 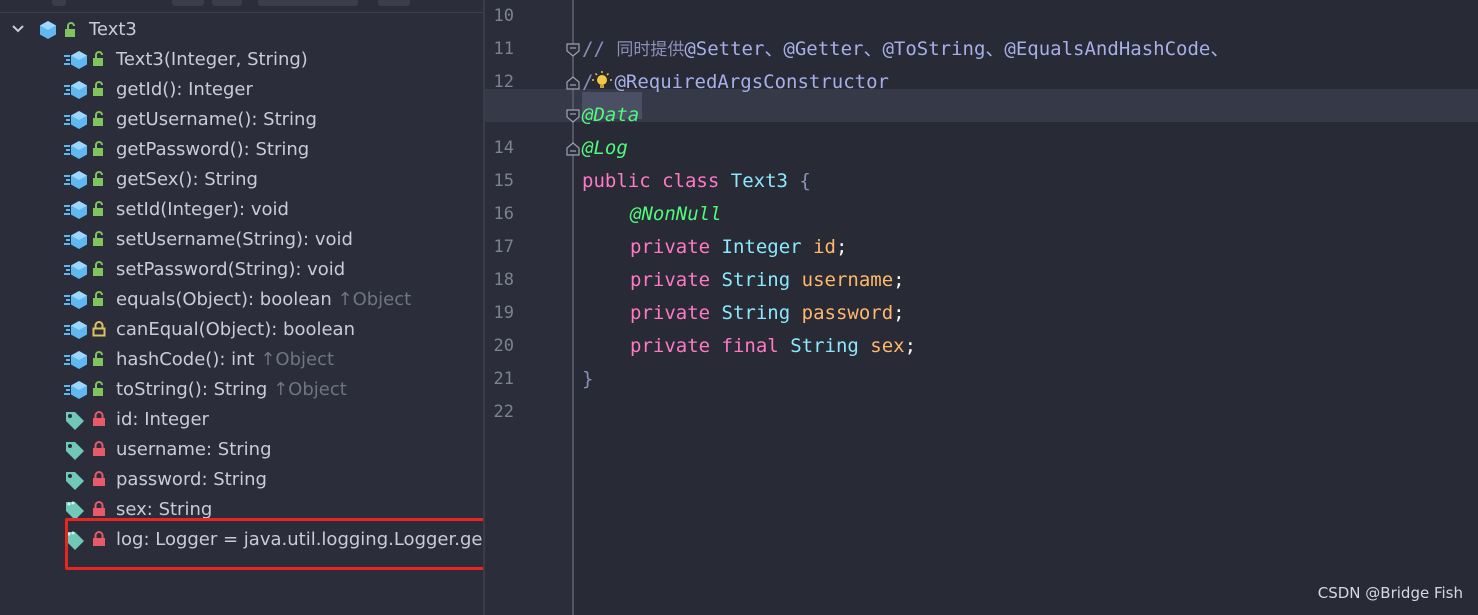 What do you see at coordinates (235, 329) in the screenshot?
I see `tree-item-label: canEqual(Object): boolean` at bounding box center [235, 329].